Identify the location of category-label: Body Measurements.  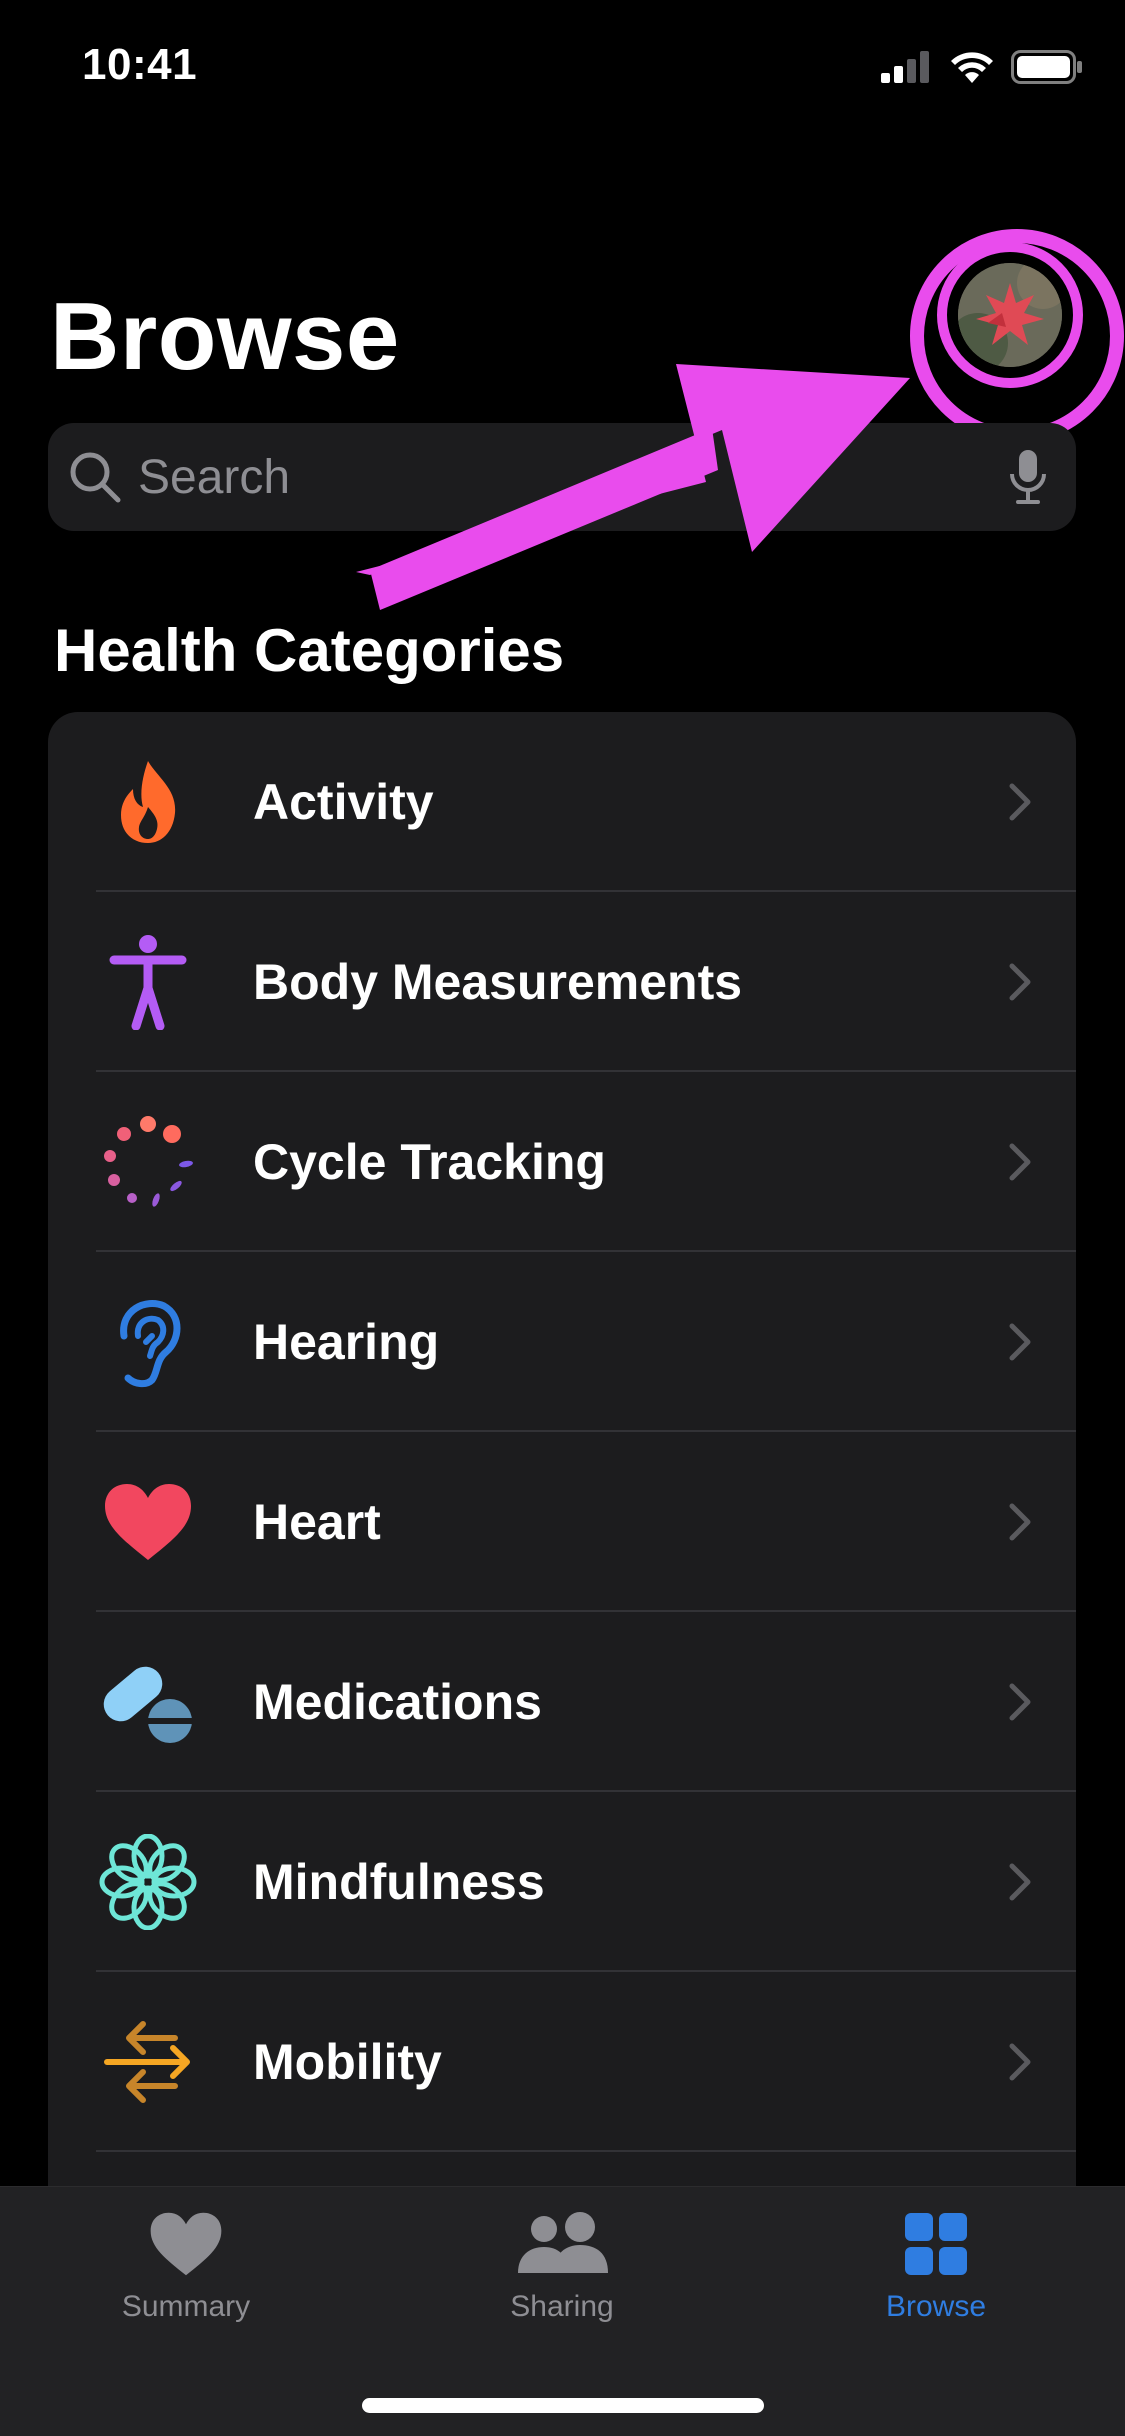
(498, 982).